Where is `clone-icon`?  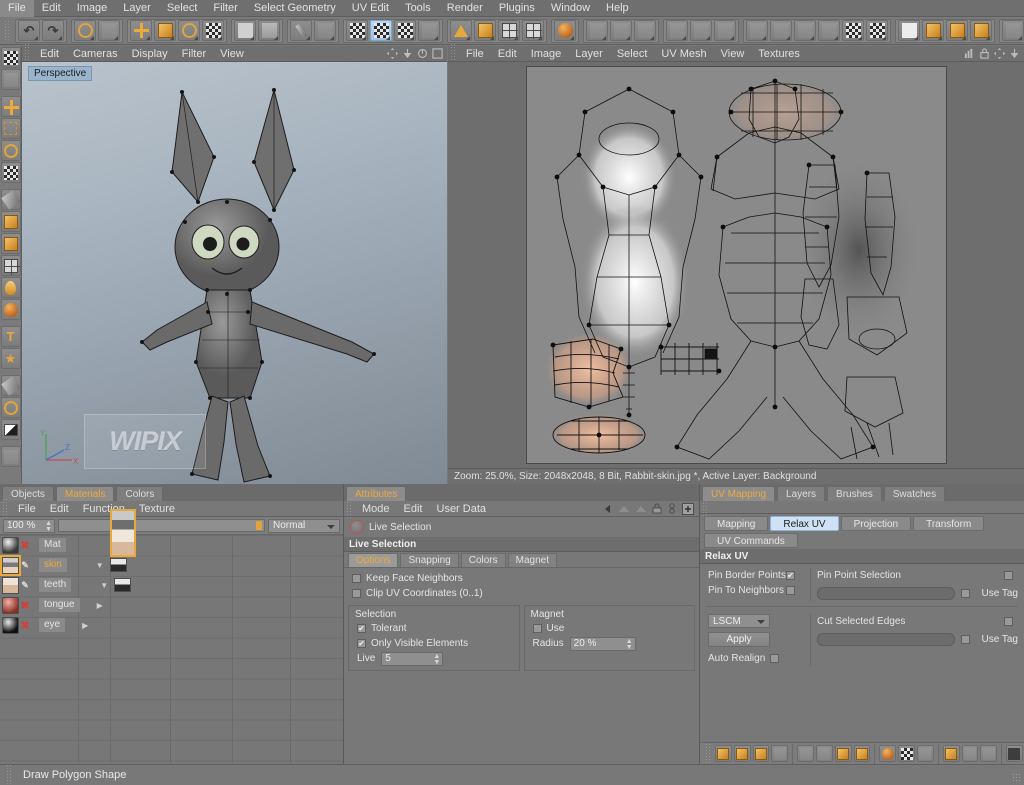
clone-icon is located at coordinates (677, 30).